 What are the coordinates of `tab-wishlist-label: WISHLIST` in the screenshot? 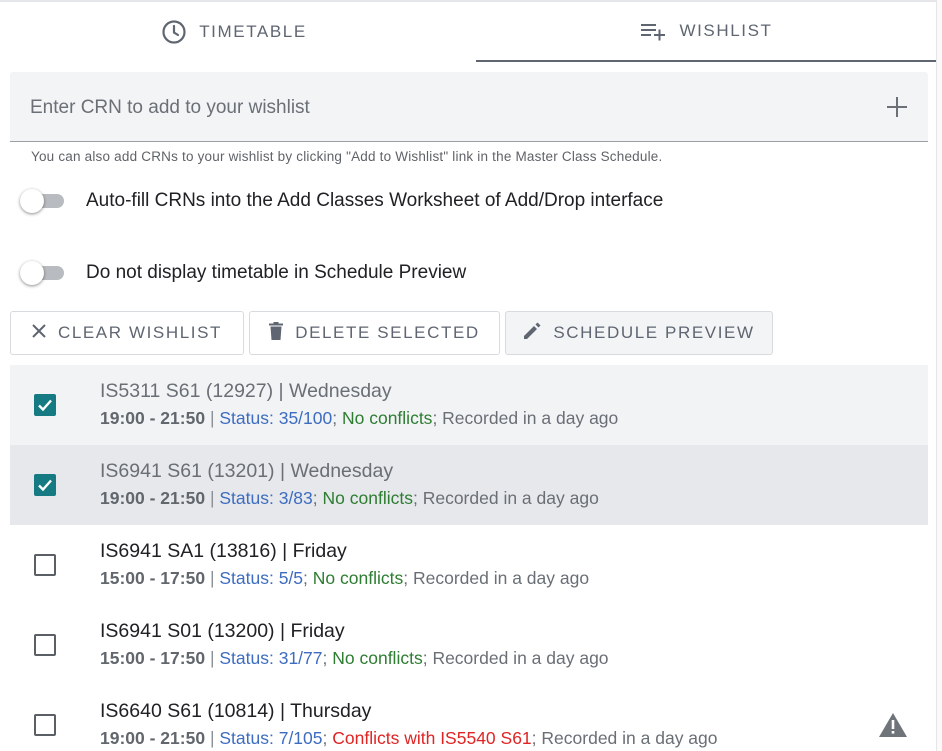 It's located at (726, 30).